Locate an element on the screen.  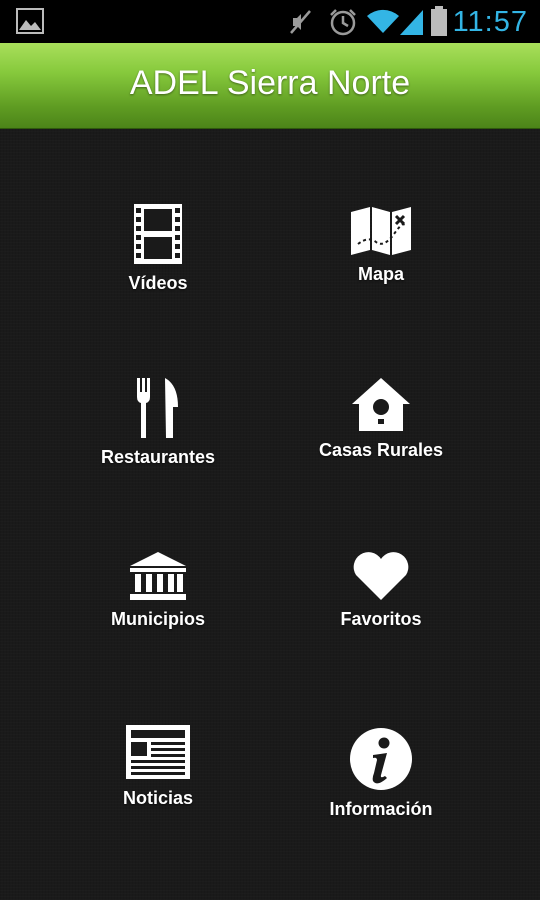
menu-item-noticias: Noticias is located at coordinates (158, 766).